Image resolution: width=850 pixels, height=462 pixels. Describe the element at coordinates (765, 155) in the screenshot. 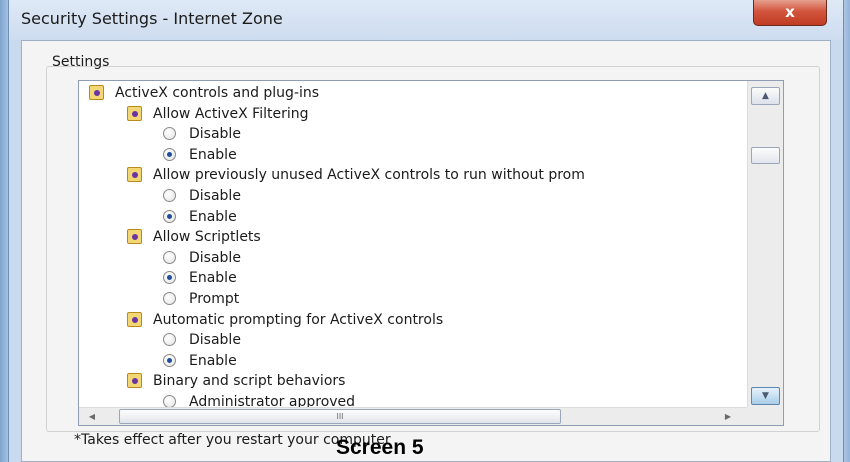

I see `vertical-scroll-thumb` at that location.